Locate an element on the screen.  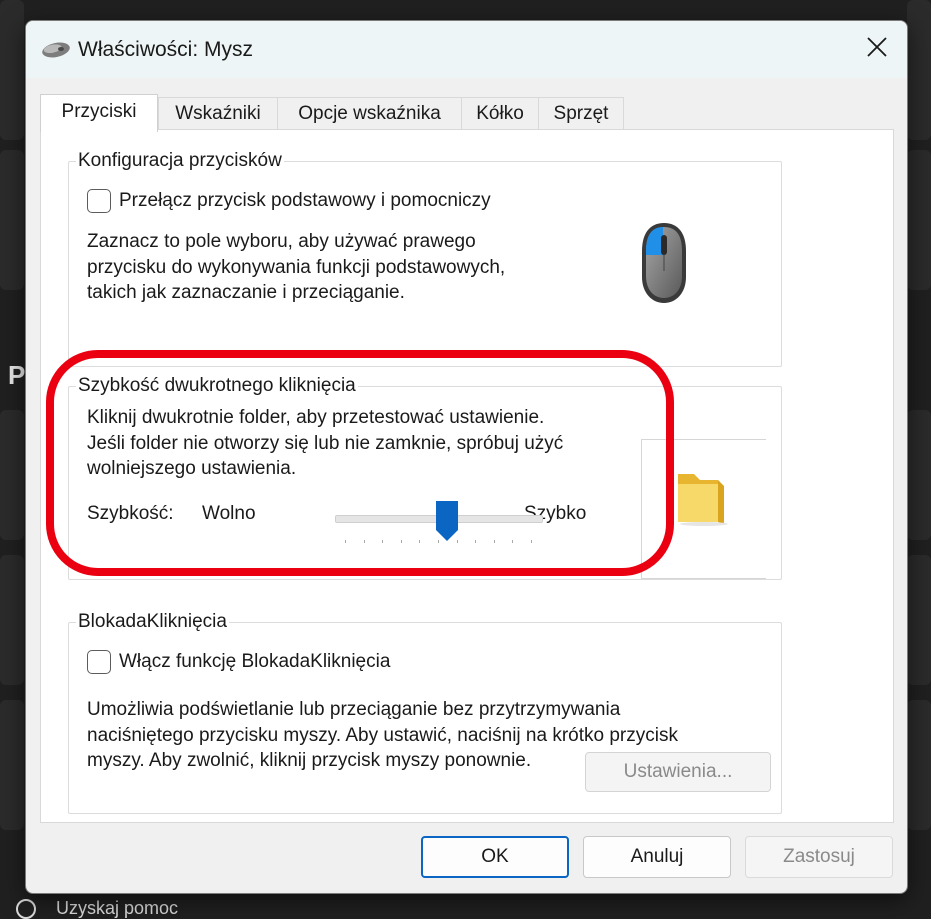
tab-wskazniki: Wskaźniki is located at coordinates (218, 113).